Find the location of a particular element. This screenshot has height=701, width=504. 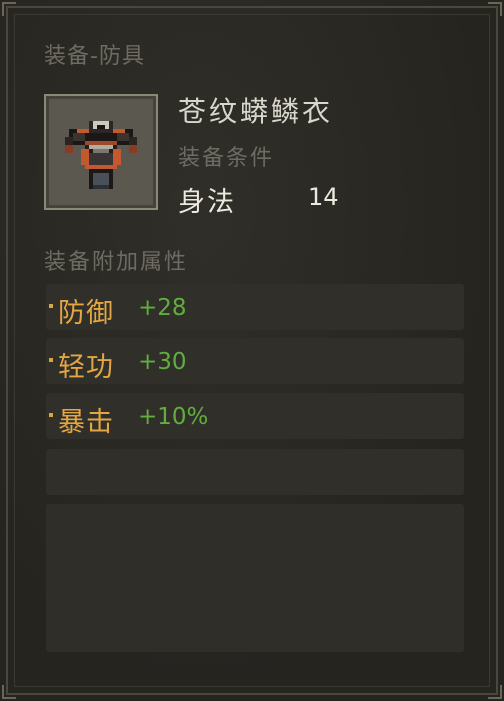

attribute-row-defense: 防御 +28 is located at coordinates (255, 307).